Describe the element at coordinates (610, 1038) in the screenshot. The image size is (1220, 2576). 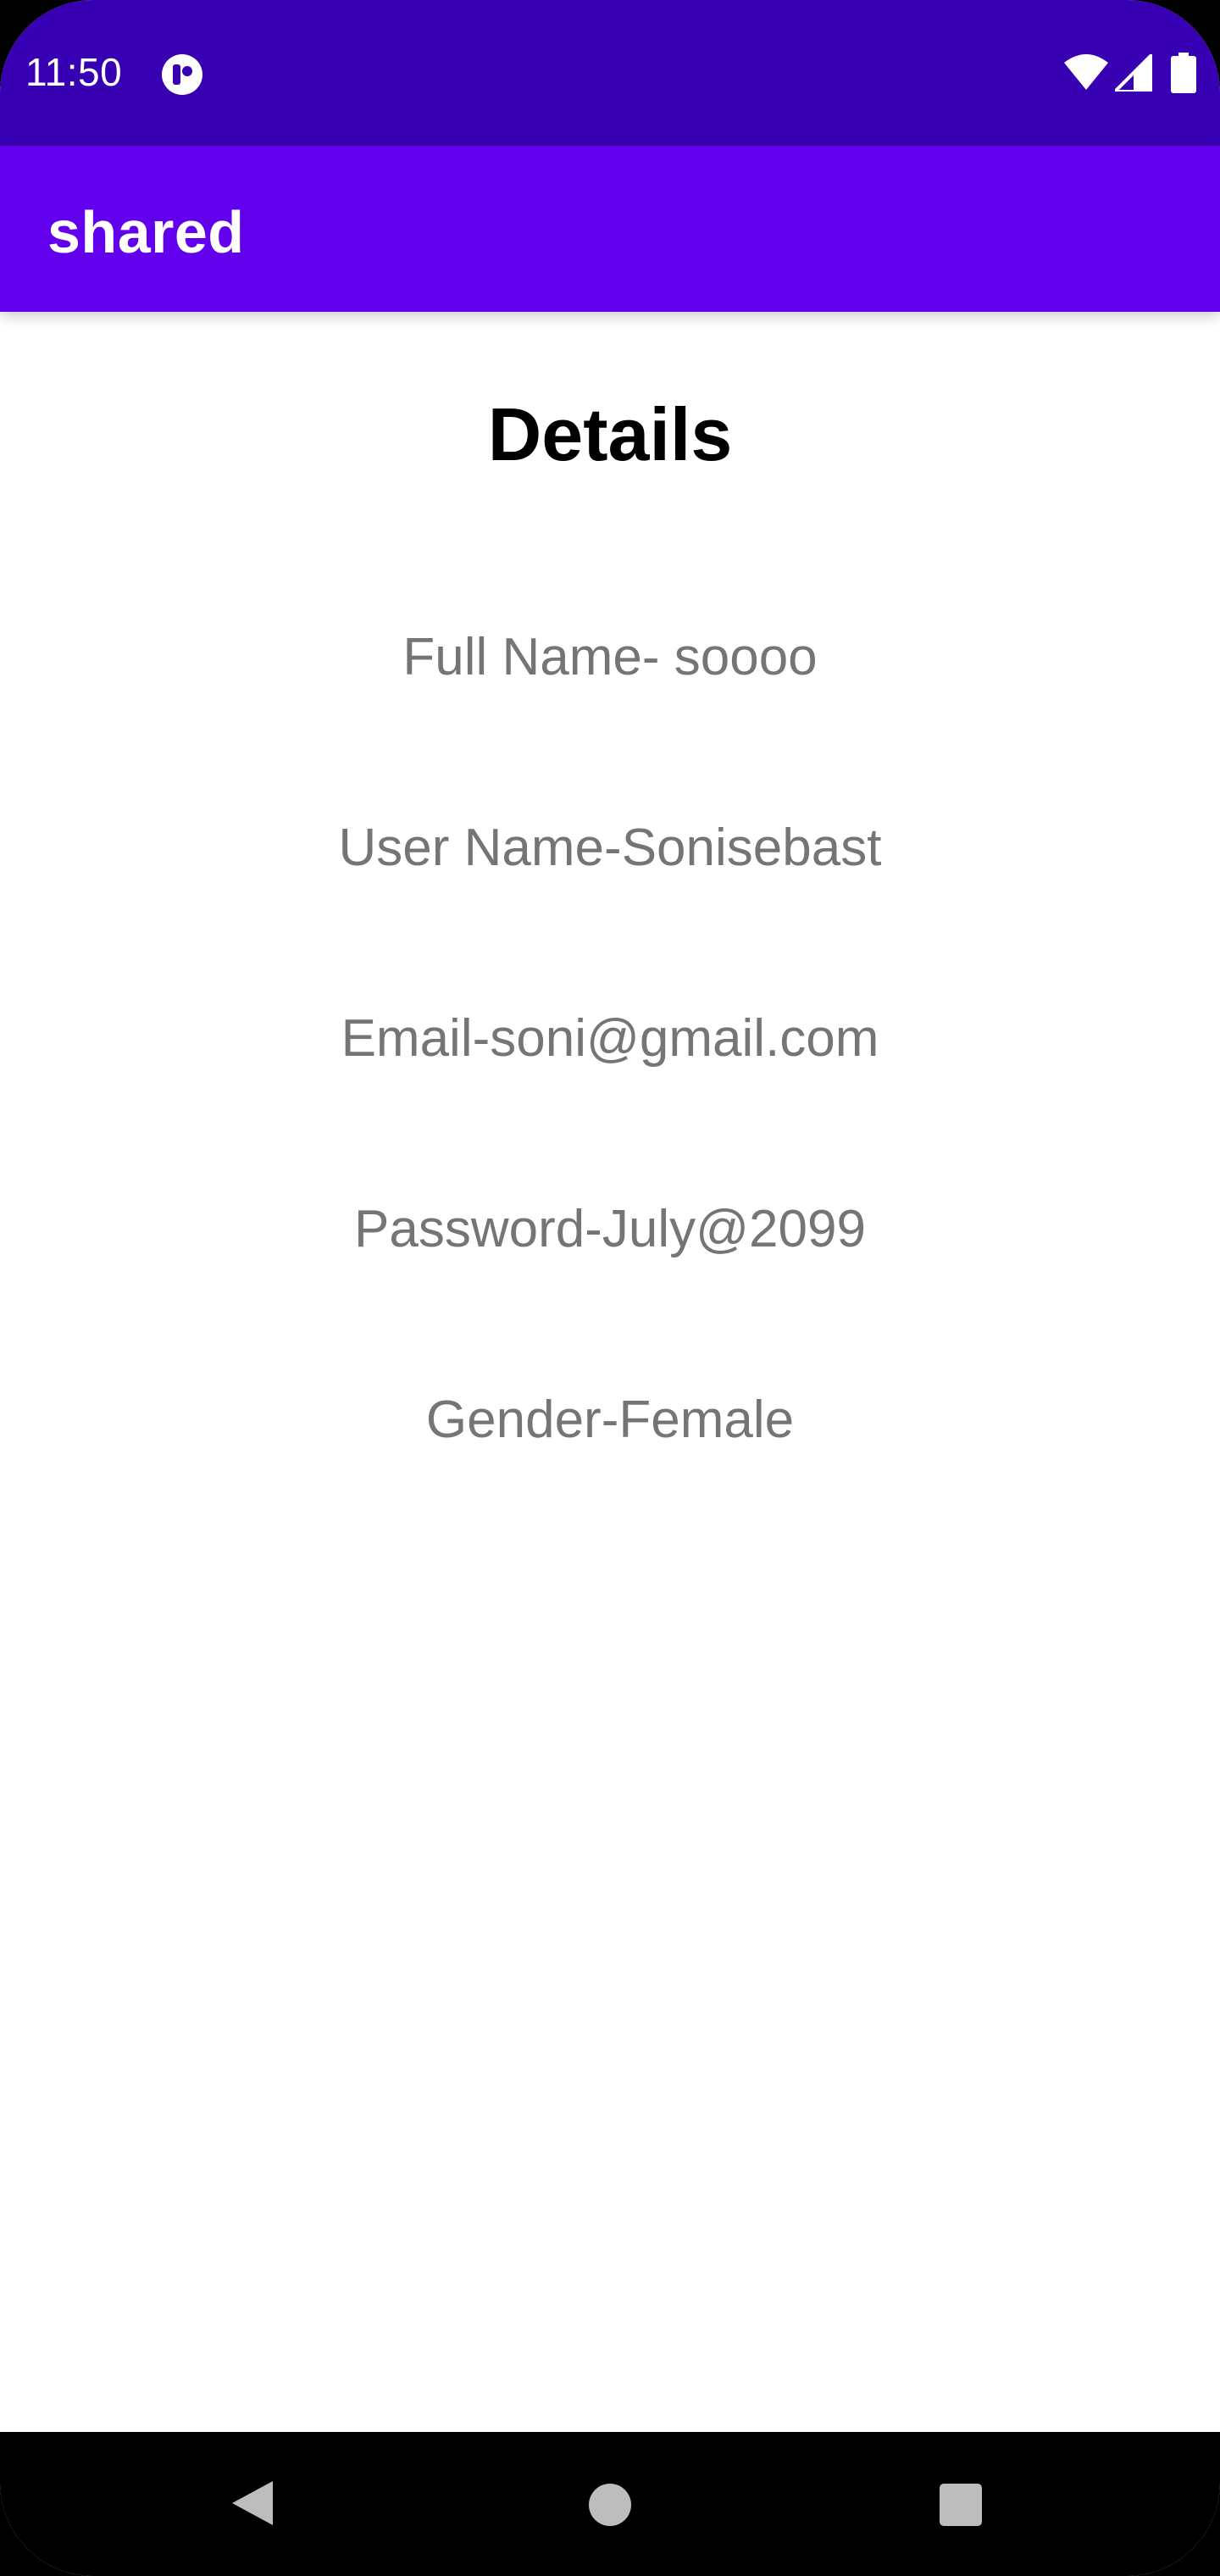
I see `detail-email: Email-soni@gmail.com` at that location.